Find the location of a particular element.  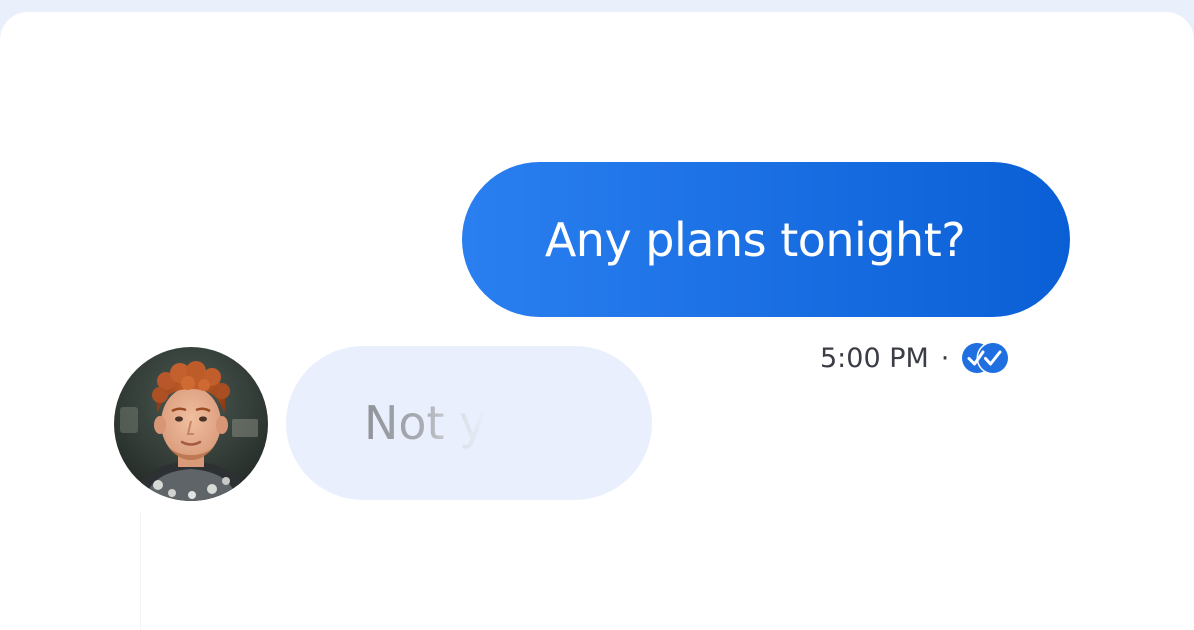

outgoing-message-bubble: Any plans tonight? is located at coordinates (766, 239).